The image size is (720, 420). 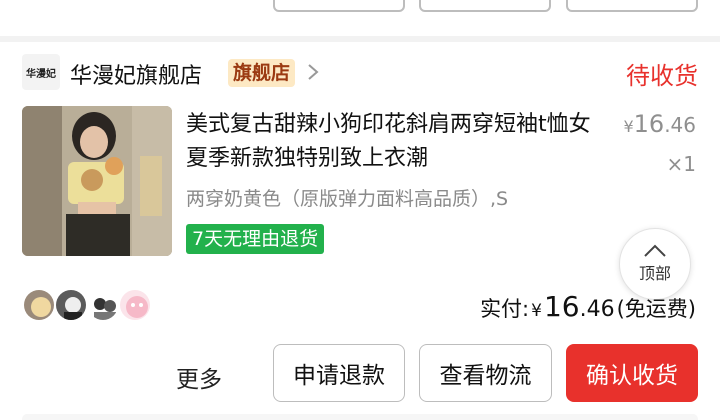 I want to click on product-price: ¥16.46, so click(x=659, y=124).